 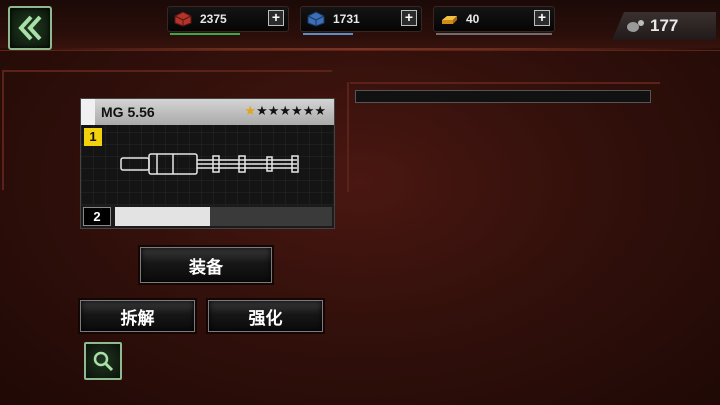 I want to click on weapon-level: 2, so click(x=97, y=216).